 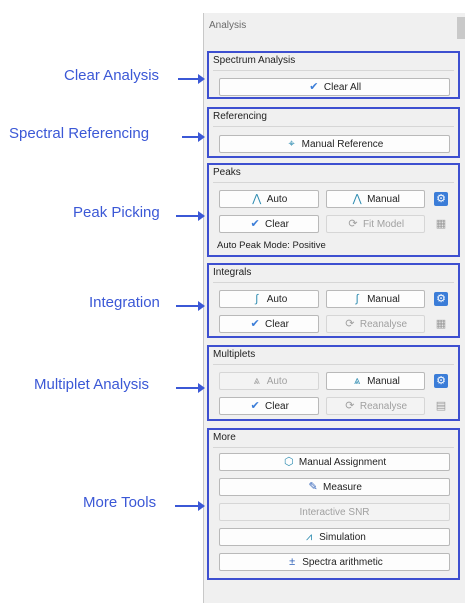 What do you see at coordinates (291, 144) in the screenshot?
I see `reference-icon: ⌖` at bounding box center [291, 144].